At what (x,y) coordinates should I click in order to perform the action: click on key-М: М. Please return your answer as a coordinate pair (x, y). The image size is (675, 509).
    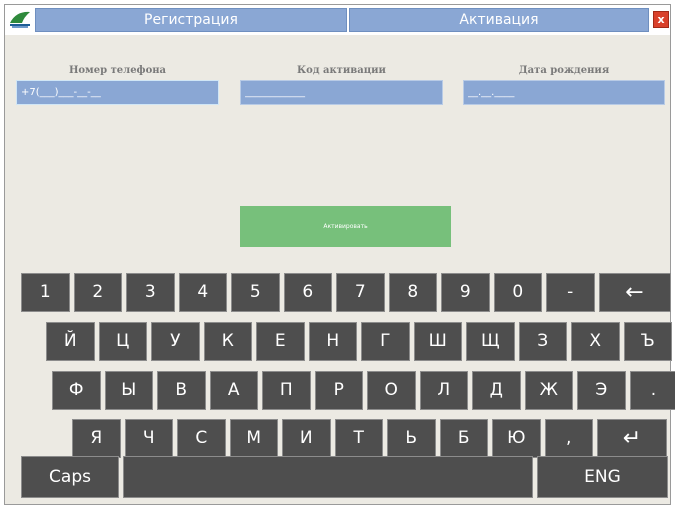
    Looking at the image, I should click on (253, 438).